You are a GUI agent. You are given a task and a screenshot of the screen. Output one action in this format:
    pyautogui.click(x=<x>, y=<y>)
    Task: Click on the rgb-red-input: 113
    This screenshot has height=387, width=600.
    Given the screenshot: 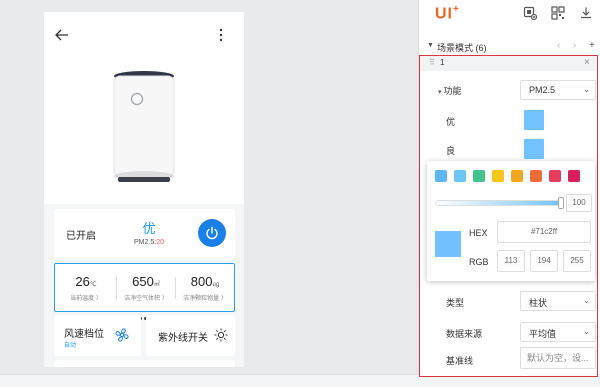 What is the action you would take?
    pyautogui.click(x=511, y=261)
    